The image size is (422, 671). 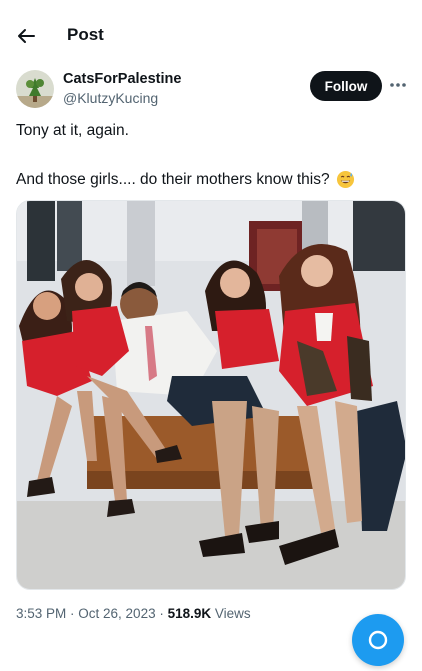 I want to click on follow-button: Follow, so click(x=346, y=86).